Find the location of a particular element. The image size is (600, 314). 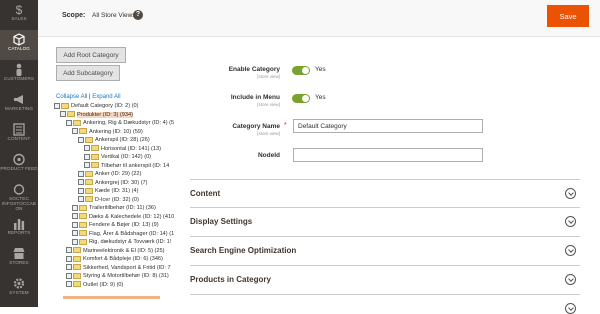

tree-node: Flag, Årer & Bådshager (ID: 14) (1 is located at coordinates (123, 234).